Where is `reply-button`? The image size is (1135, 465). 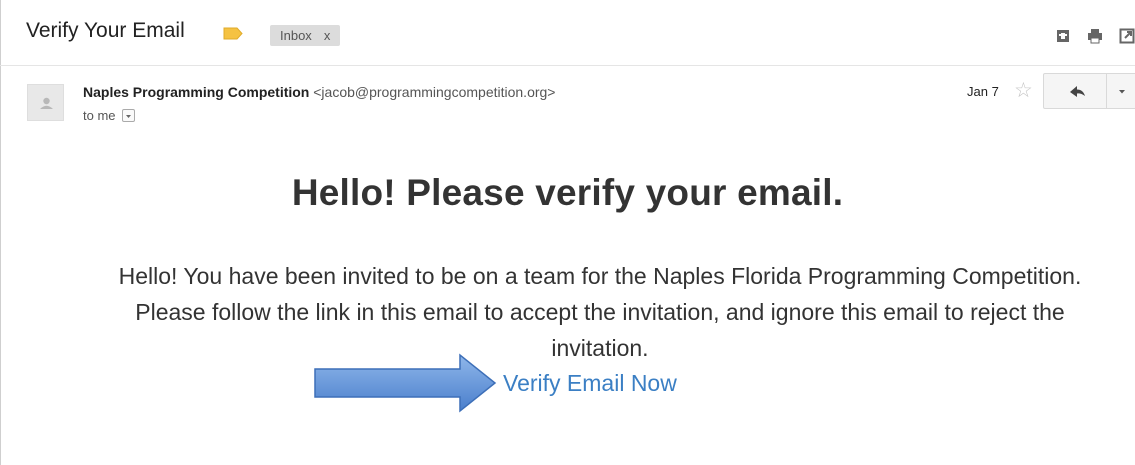 reply-button is located at coordinates (1075, 91).